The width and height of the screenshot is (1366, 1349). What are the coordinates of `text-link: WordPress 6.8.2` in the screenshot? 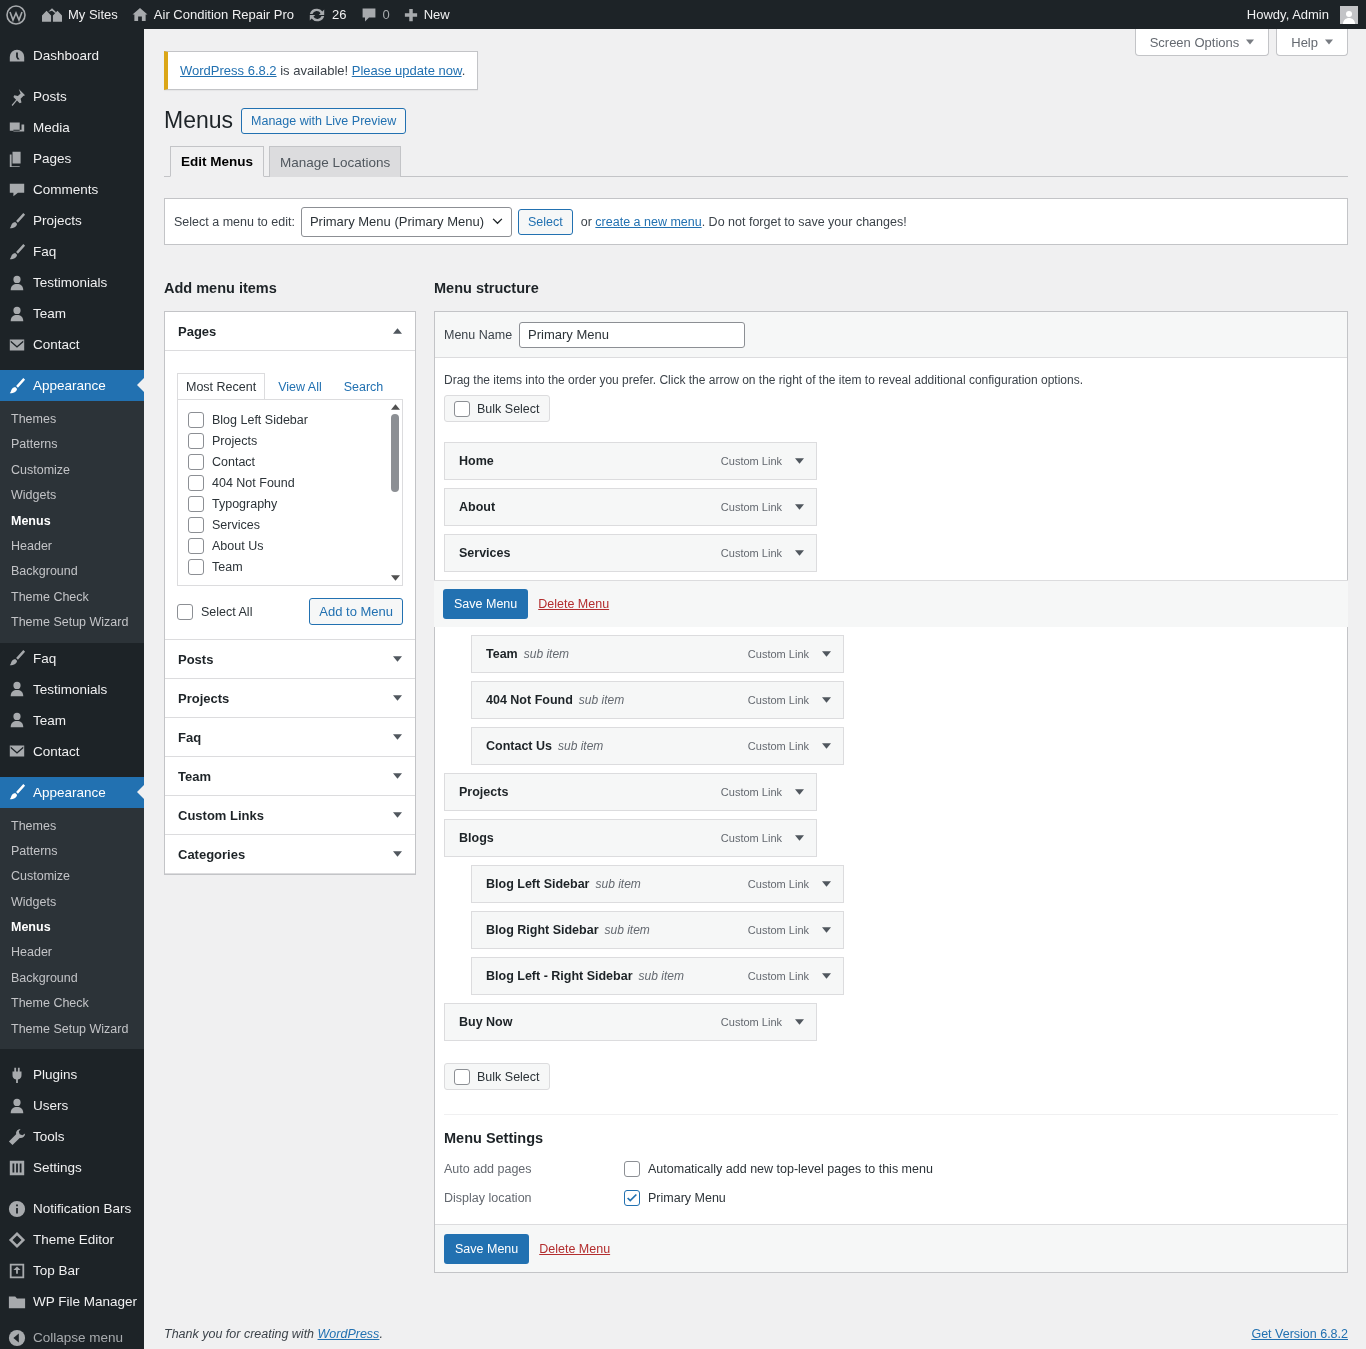 It's located at (228, 70).